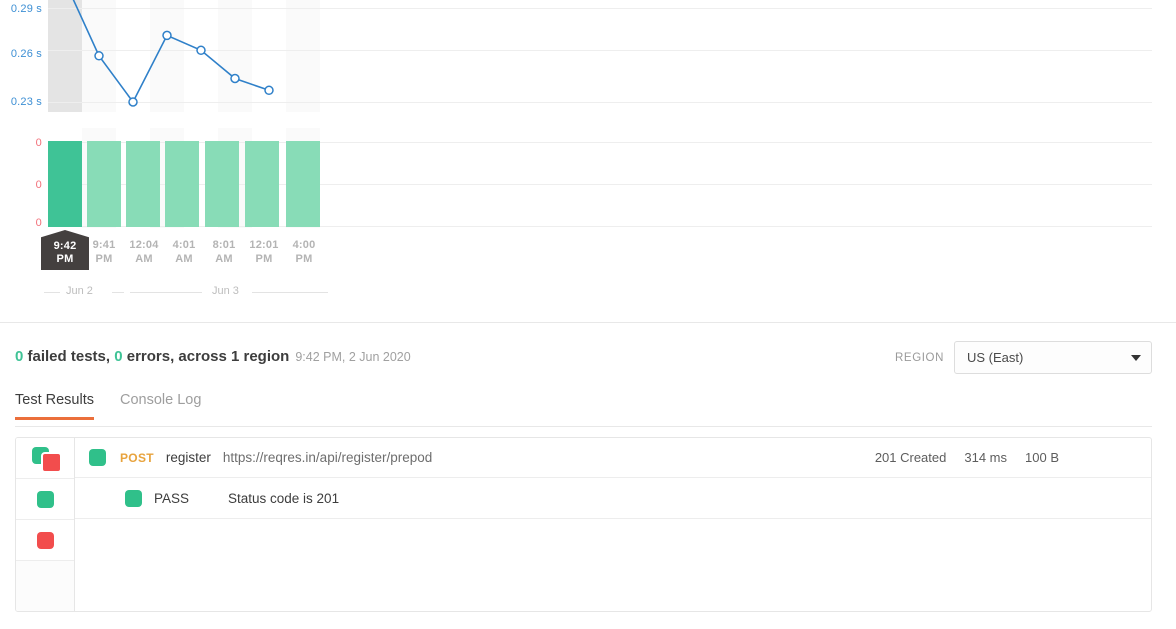 This screenshot has width=1176, height=629. Describe the element at coordinates (583, 426) in the screenshot. I see `tabs-underline` at that location.